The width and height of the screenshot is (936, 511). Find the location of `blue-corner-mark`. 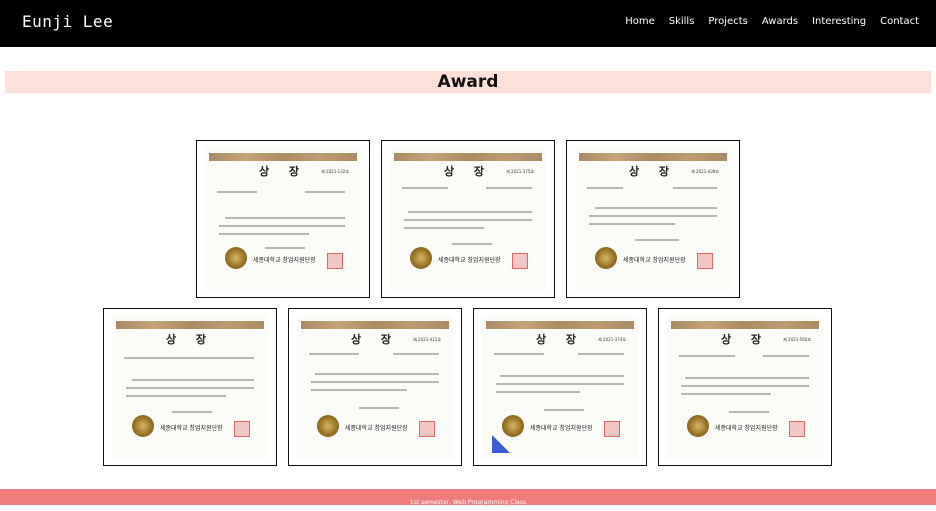

blue-corner-mark is located at coordinates (501, 444).